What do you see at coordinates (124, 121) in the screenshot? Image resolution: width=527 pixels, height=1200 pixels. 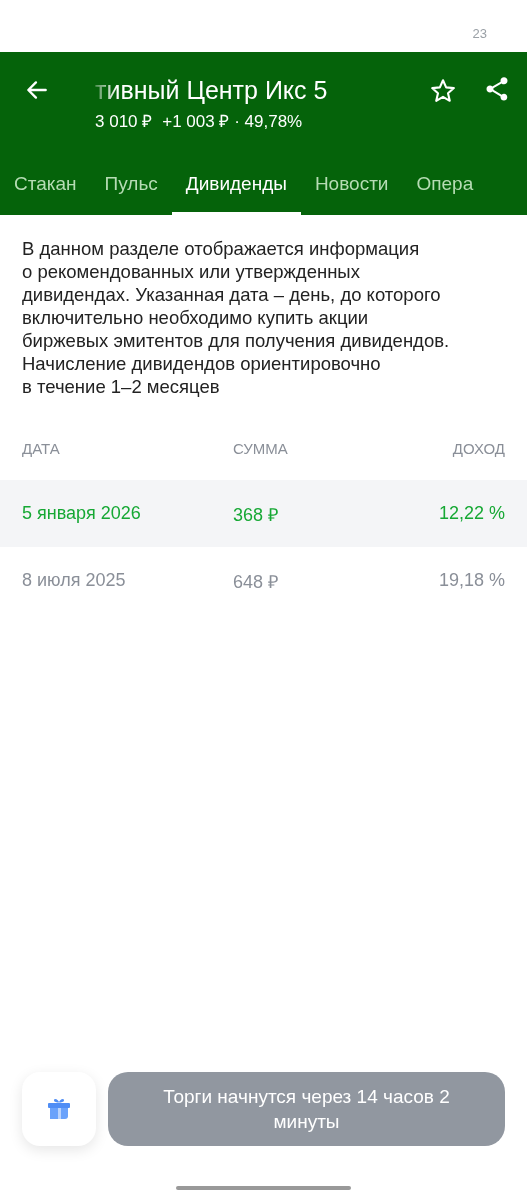 I see `stock-price: 3 010 ₽` at bounding box center [124, 121].